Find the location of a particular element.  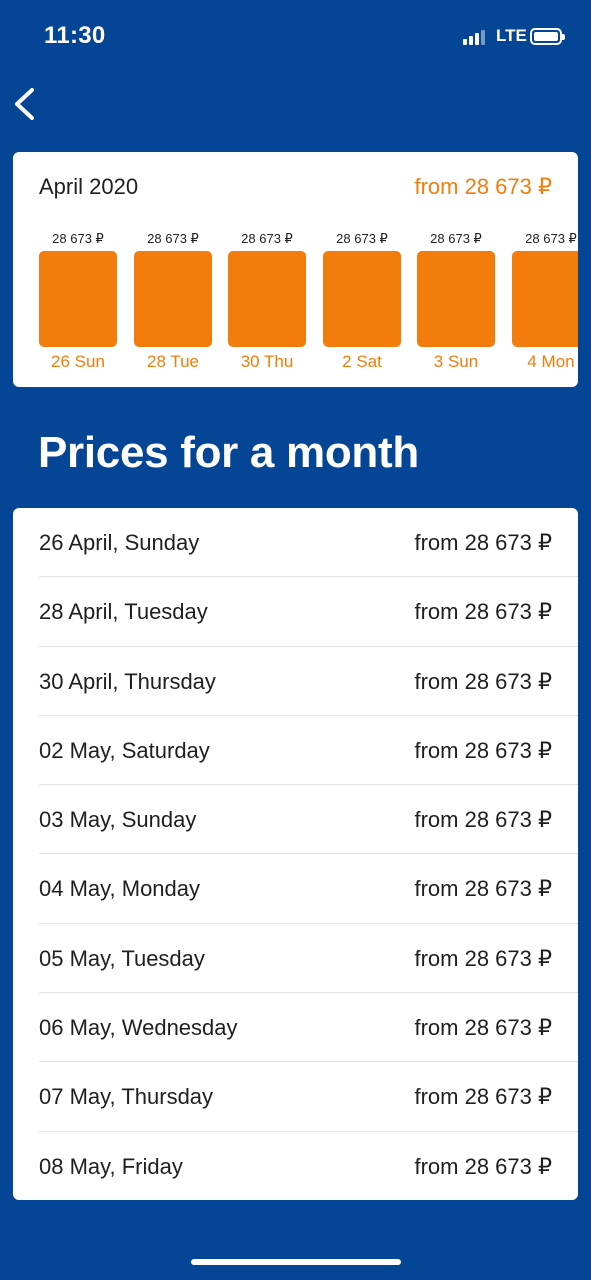

row-date: 26 April, Sunday is located at coordinates (119, 542).